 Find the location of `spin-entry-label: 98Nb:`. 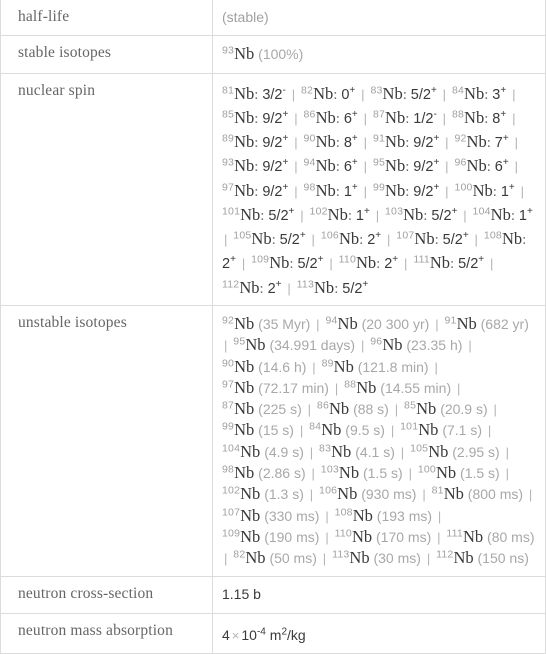

spin-entry-label: 98Nb: is located at coordinates (322, 190).